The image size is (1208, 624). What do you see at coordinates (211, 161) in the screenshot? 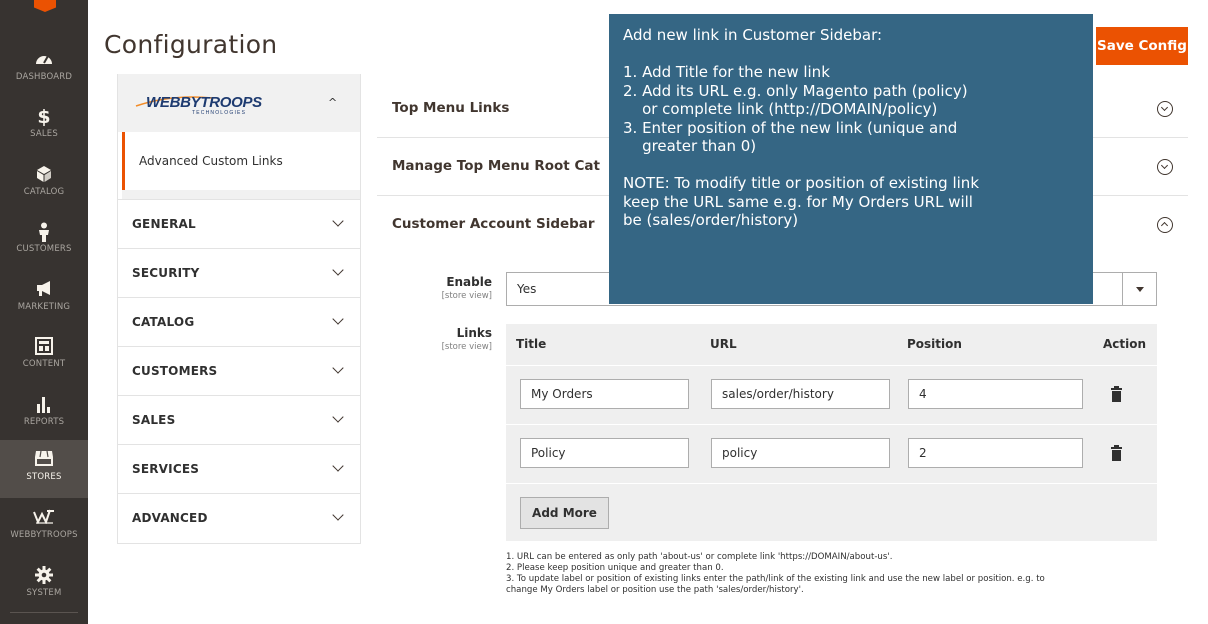
I see `tab-label: Advanced Custom Links` at bounding box center [211, 161].